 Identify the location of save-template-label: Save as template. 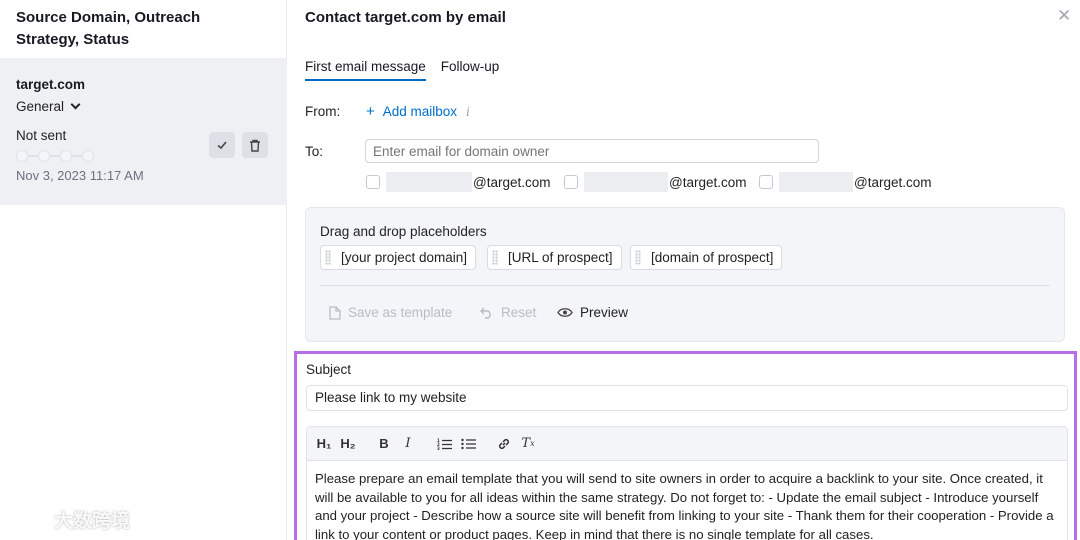
(400, 312).